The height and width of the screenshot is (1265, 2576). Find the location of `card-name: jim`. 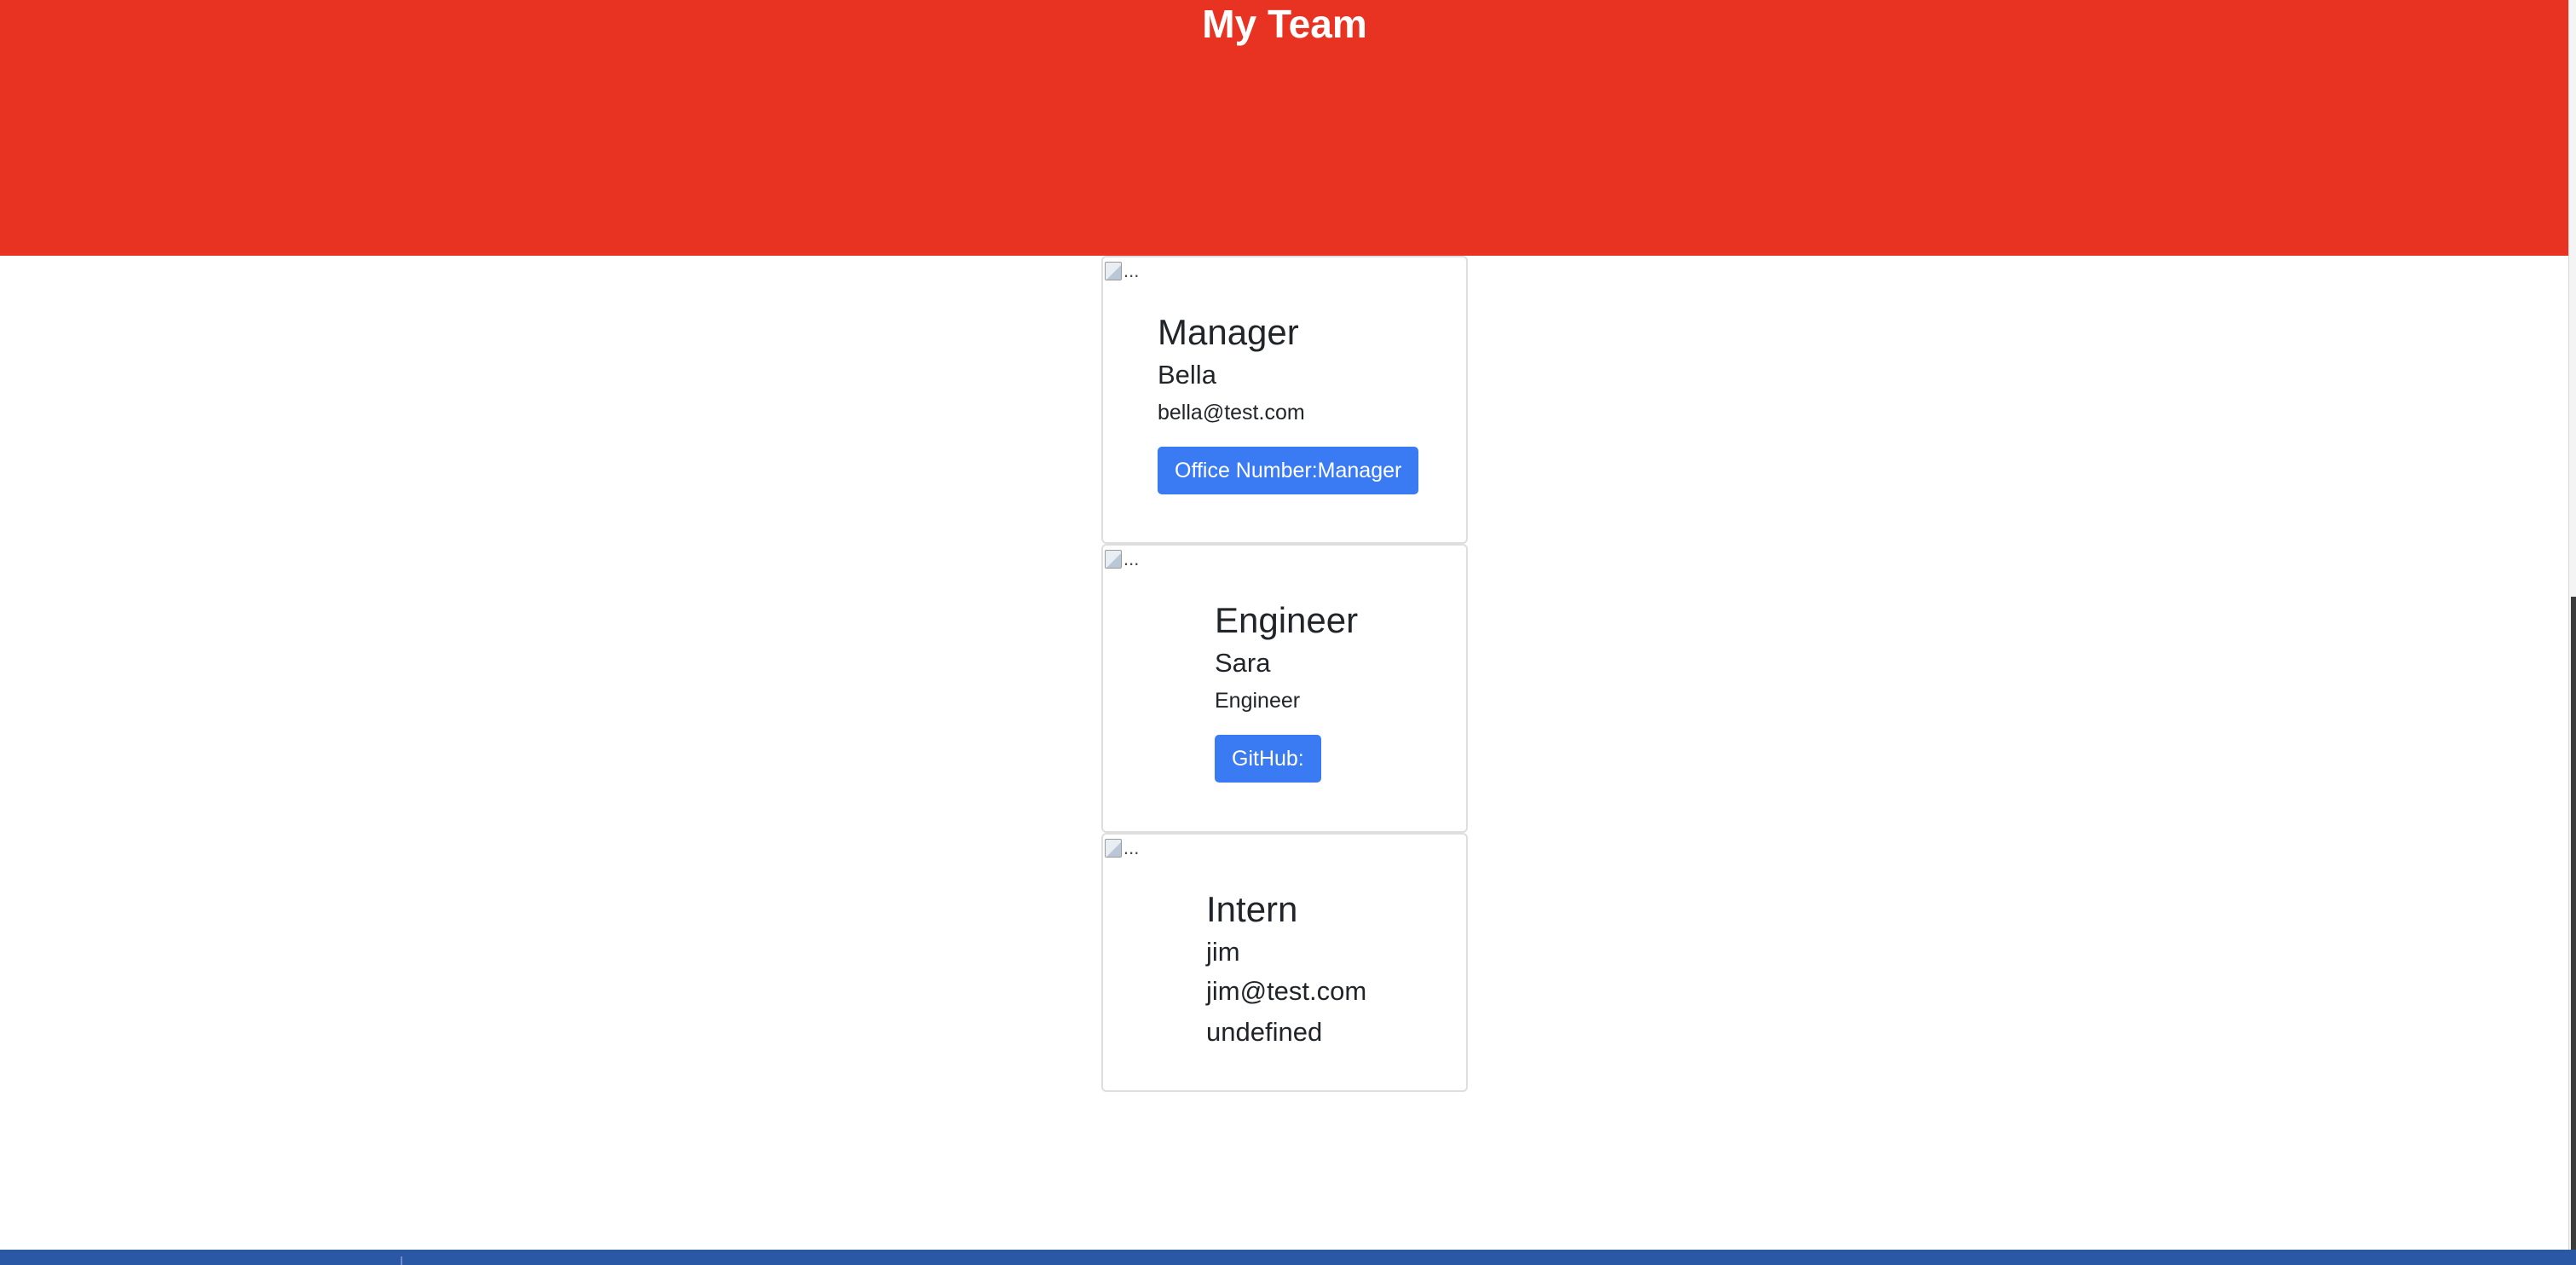

card-name: jim is located at coordinates (1223, 952).